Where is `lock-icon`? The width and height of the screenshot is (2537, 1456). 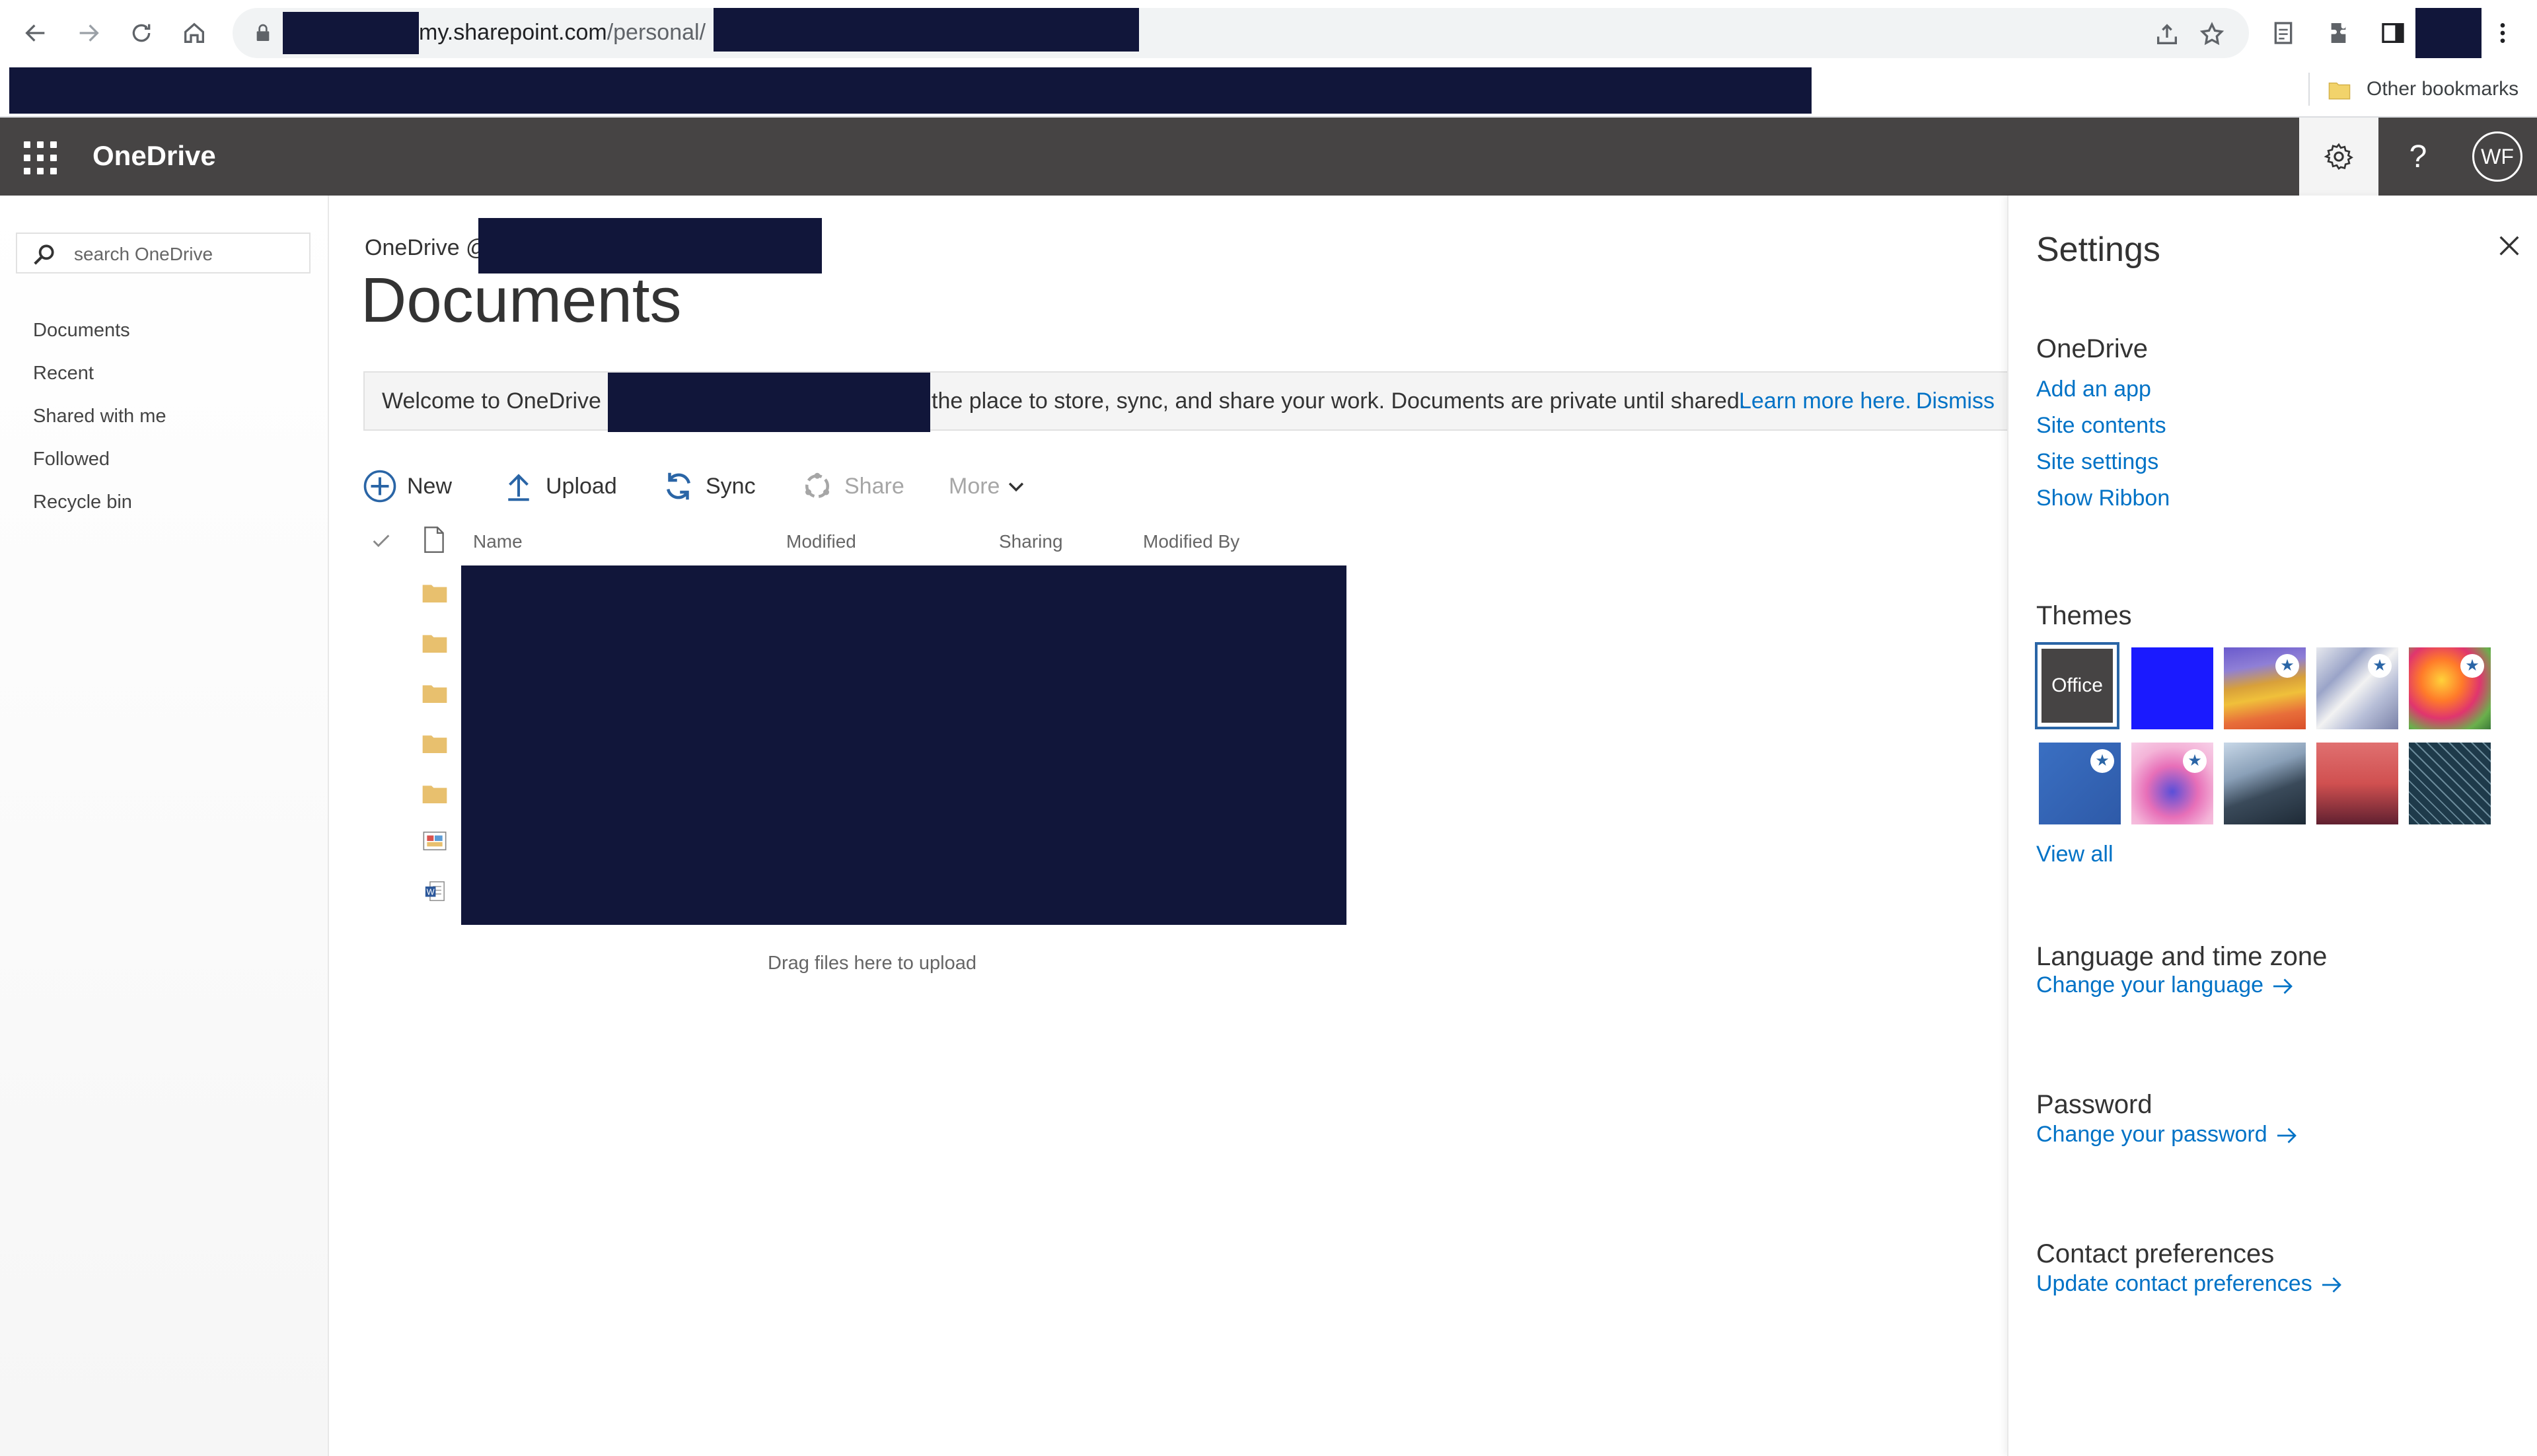 lock-icon is located at coordinates (263, 32).